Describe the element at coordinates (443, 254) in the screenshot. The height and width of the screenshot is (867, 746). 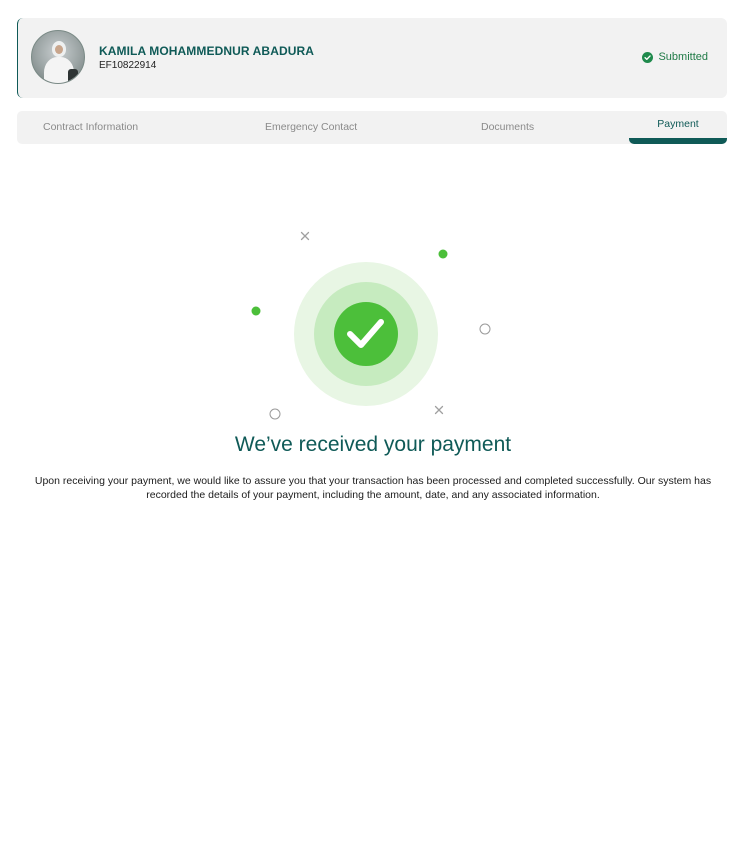
I see `decor-dot-green-top` at that location.